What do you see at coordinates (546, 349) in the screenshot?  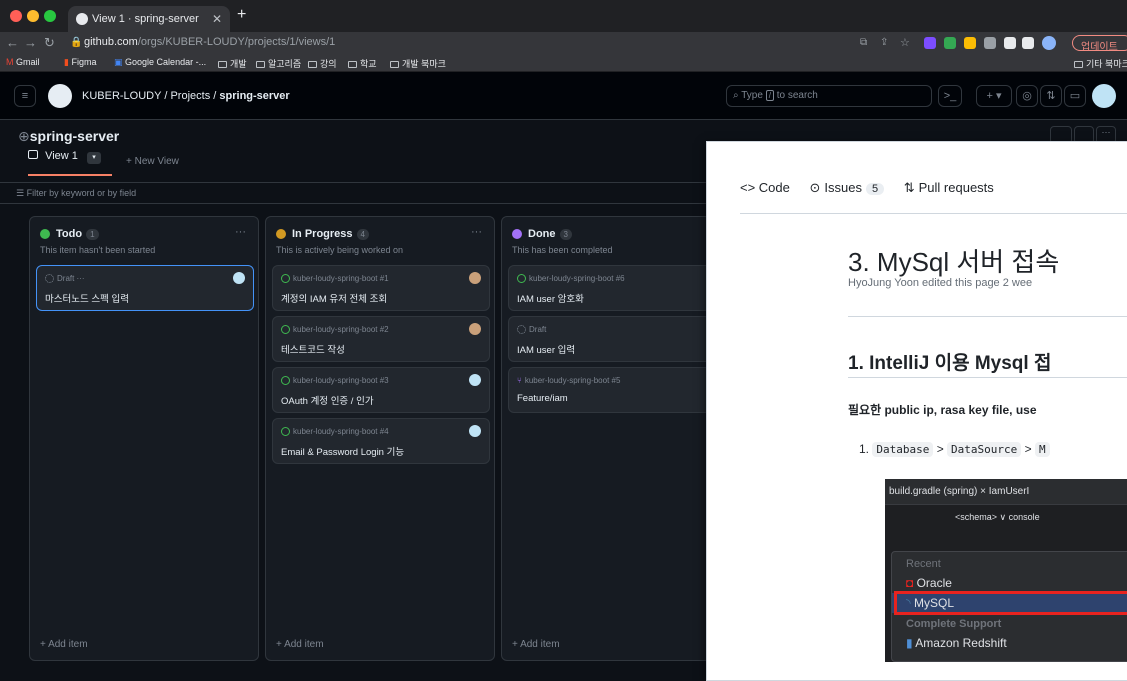 I see `card-title: IAM user 입력` at bounding box center [546, 349].